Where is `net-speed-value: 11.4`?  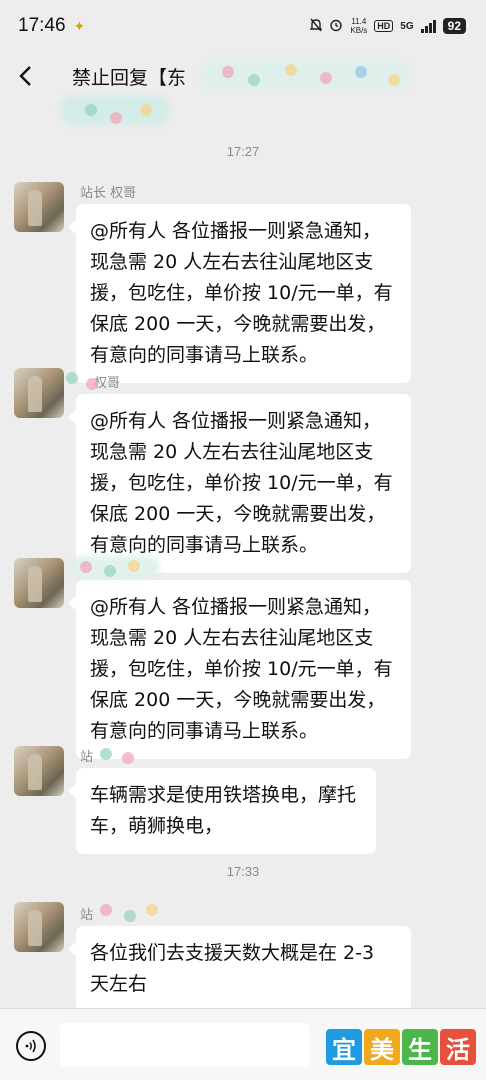 net-speed-value: 11.4 is located at coordinates (359, 21).